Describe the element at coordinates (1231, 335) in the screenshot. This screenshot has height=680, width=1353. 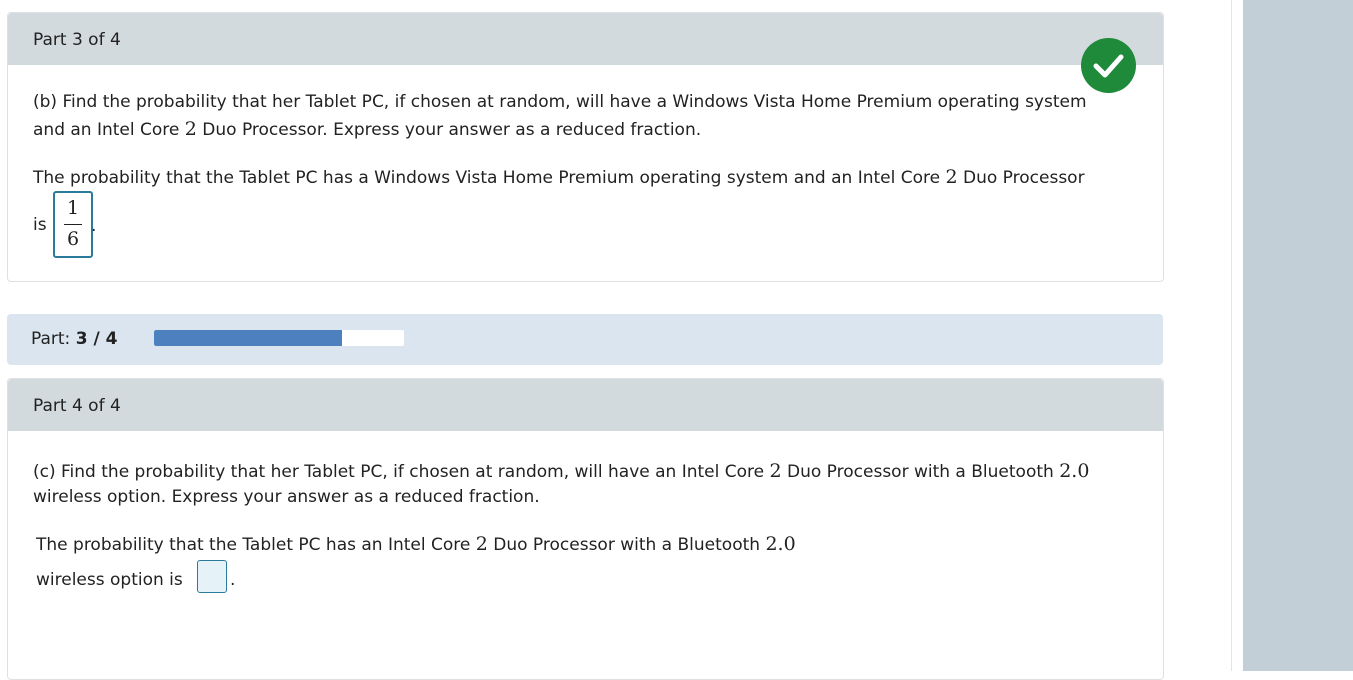
I see `right-divider` at that location.